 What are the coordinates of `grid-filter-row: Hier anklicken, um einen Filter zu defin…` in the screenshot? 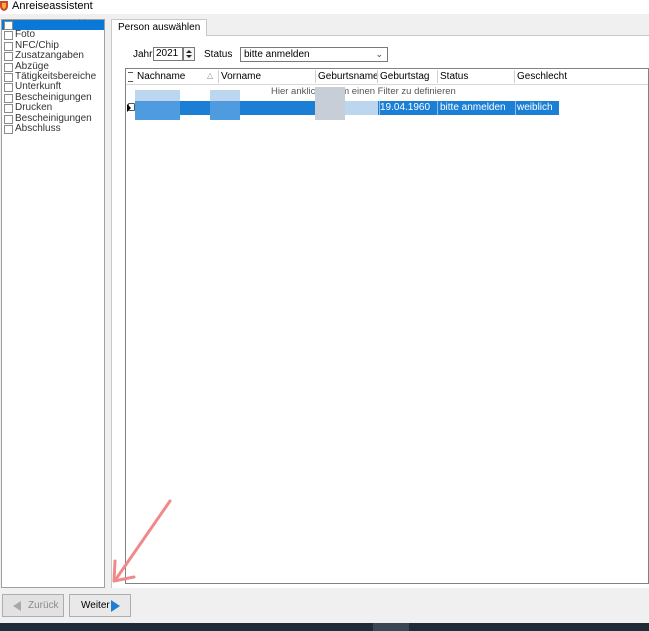 It's located at (387, 98).